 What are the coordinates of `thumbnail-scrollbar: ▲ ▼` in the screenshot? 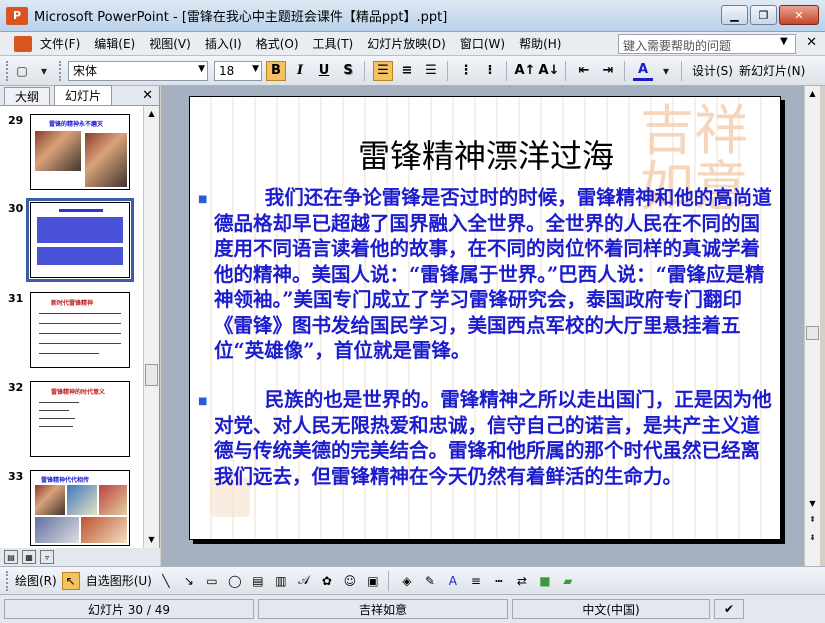 It's located at (151, 327).